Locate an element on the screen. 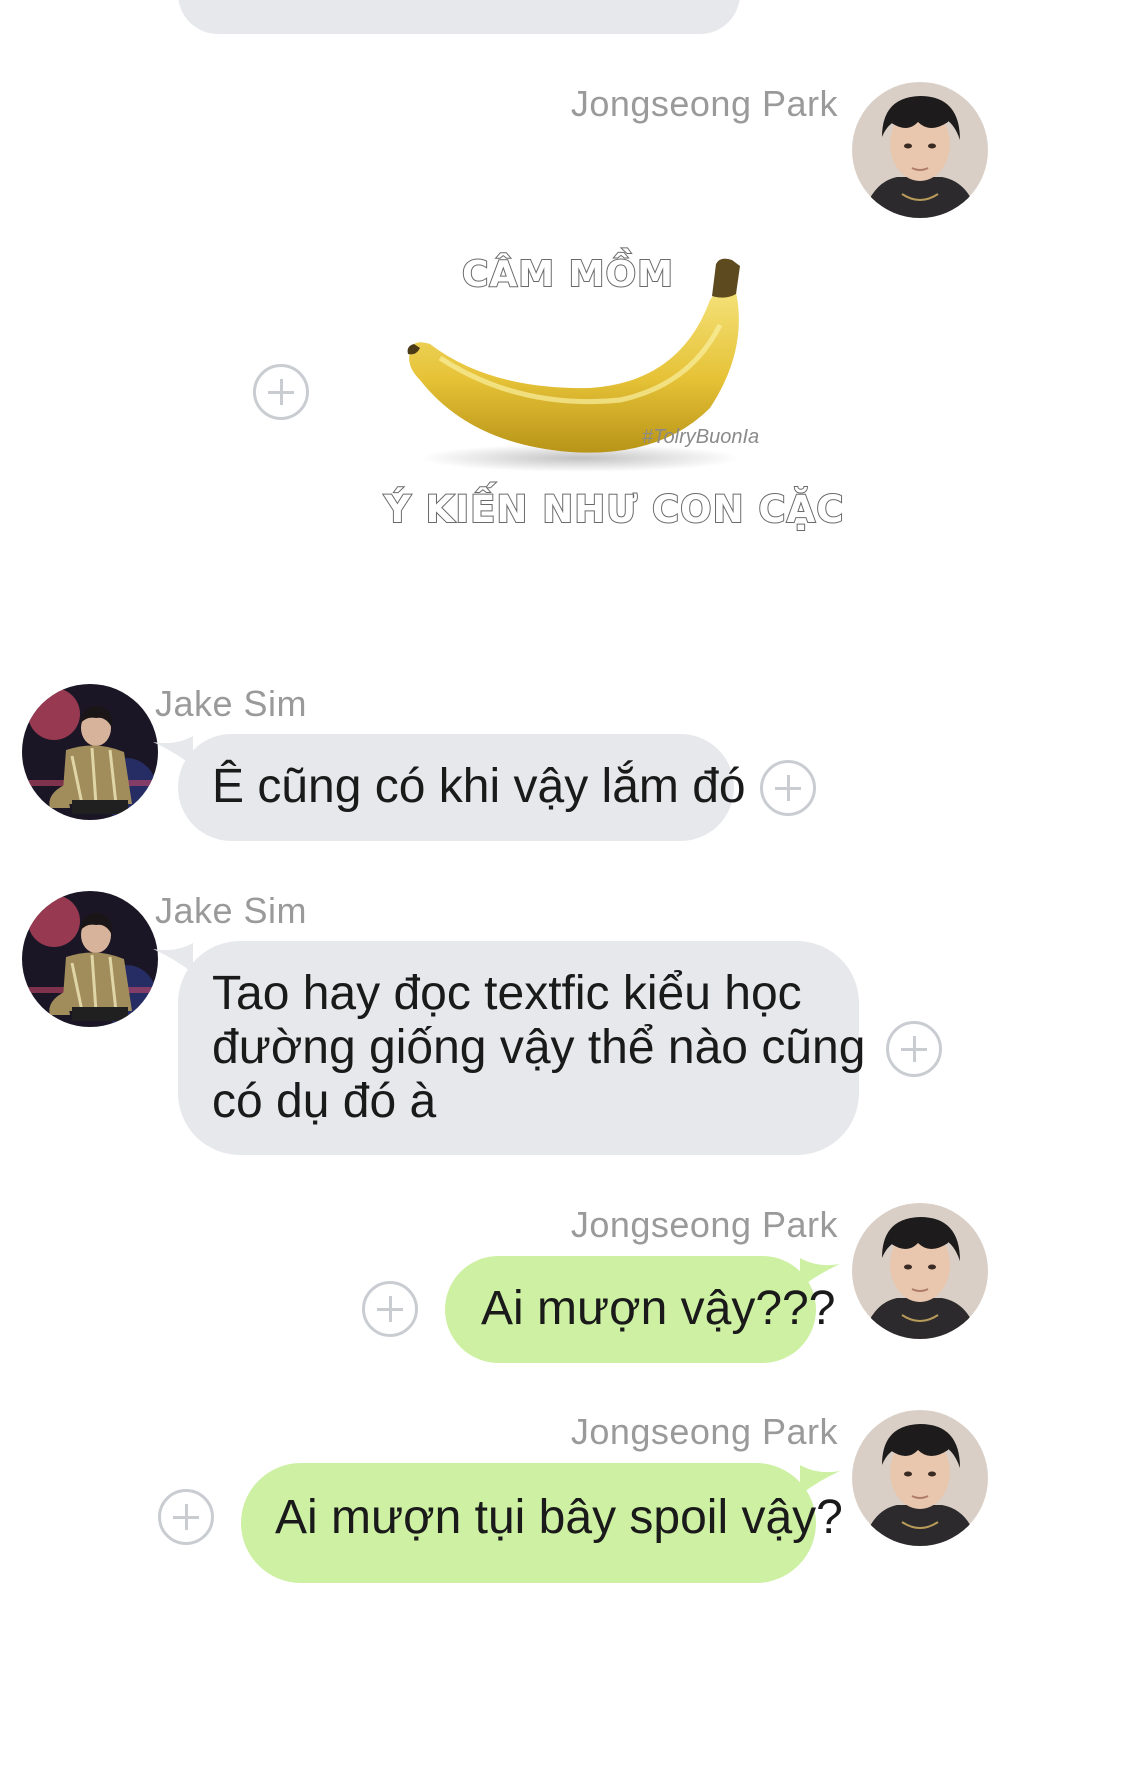 The image size is (1125, 1776). previous-message-bubble is located at coordinates (459, 17).